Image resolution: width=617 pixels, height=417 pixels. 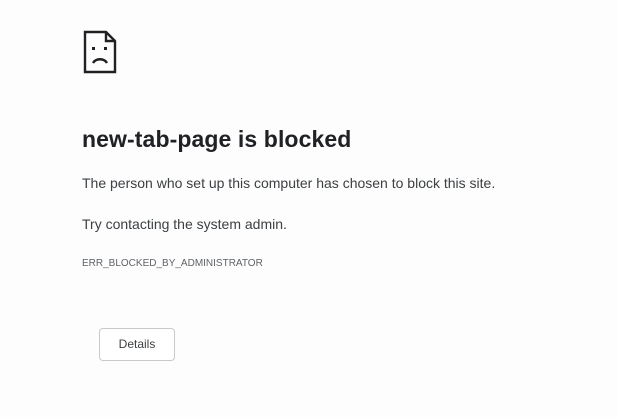 I want to click on page-title: new-tab-page is blocked, so click(x=217, y=139).